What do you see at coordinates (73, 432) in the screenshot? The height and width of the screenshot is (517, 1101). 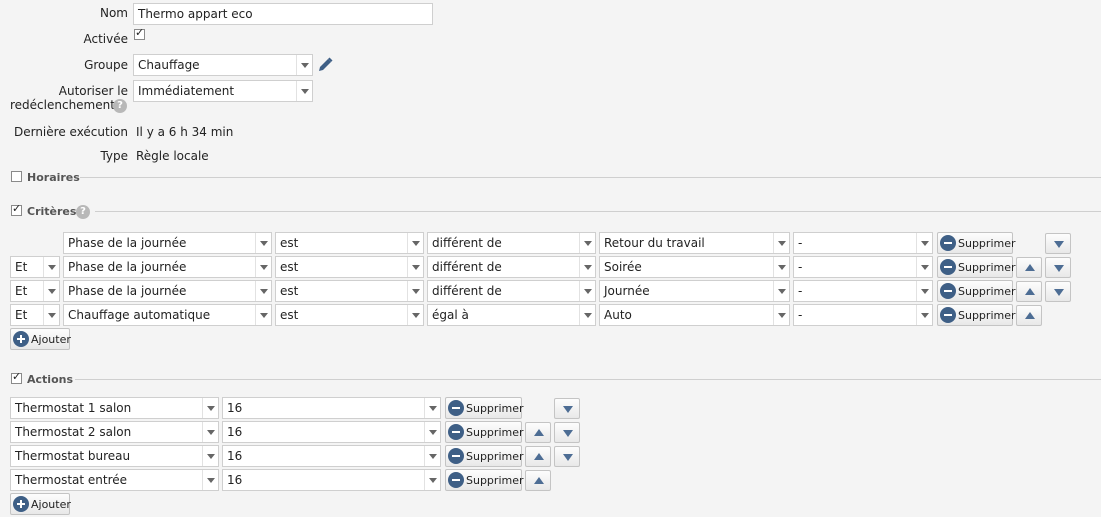 I see `action-target-value: Thermostat 2 salon` at bounding box center [73, 432].